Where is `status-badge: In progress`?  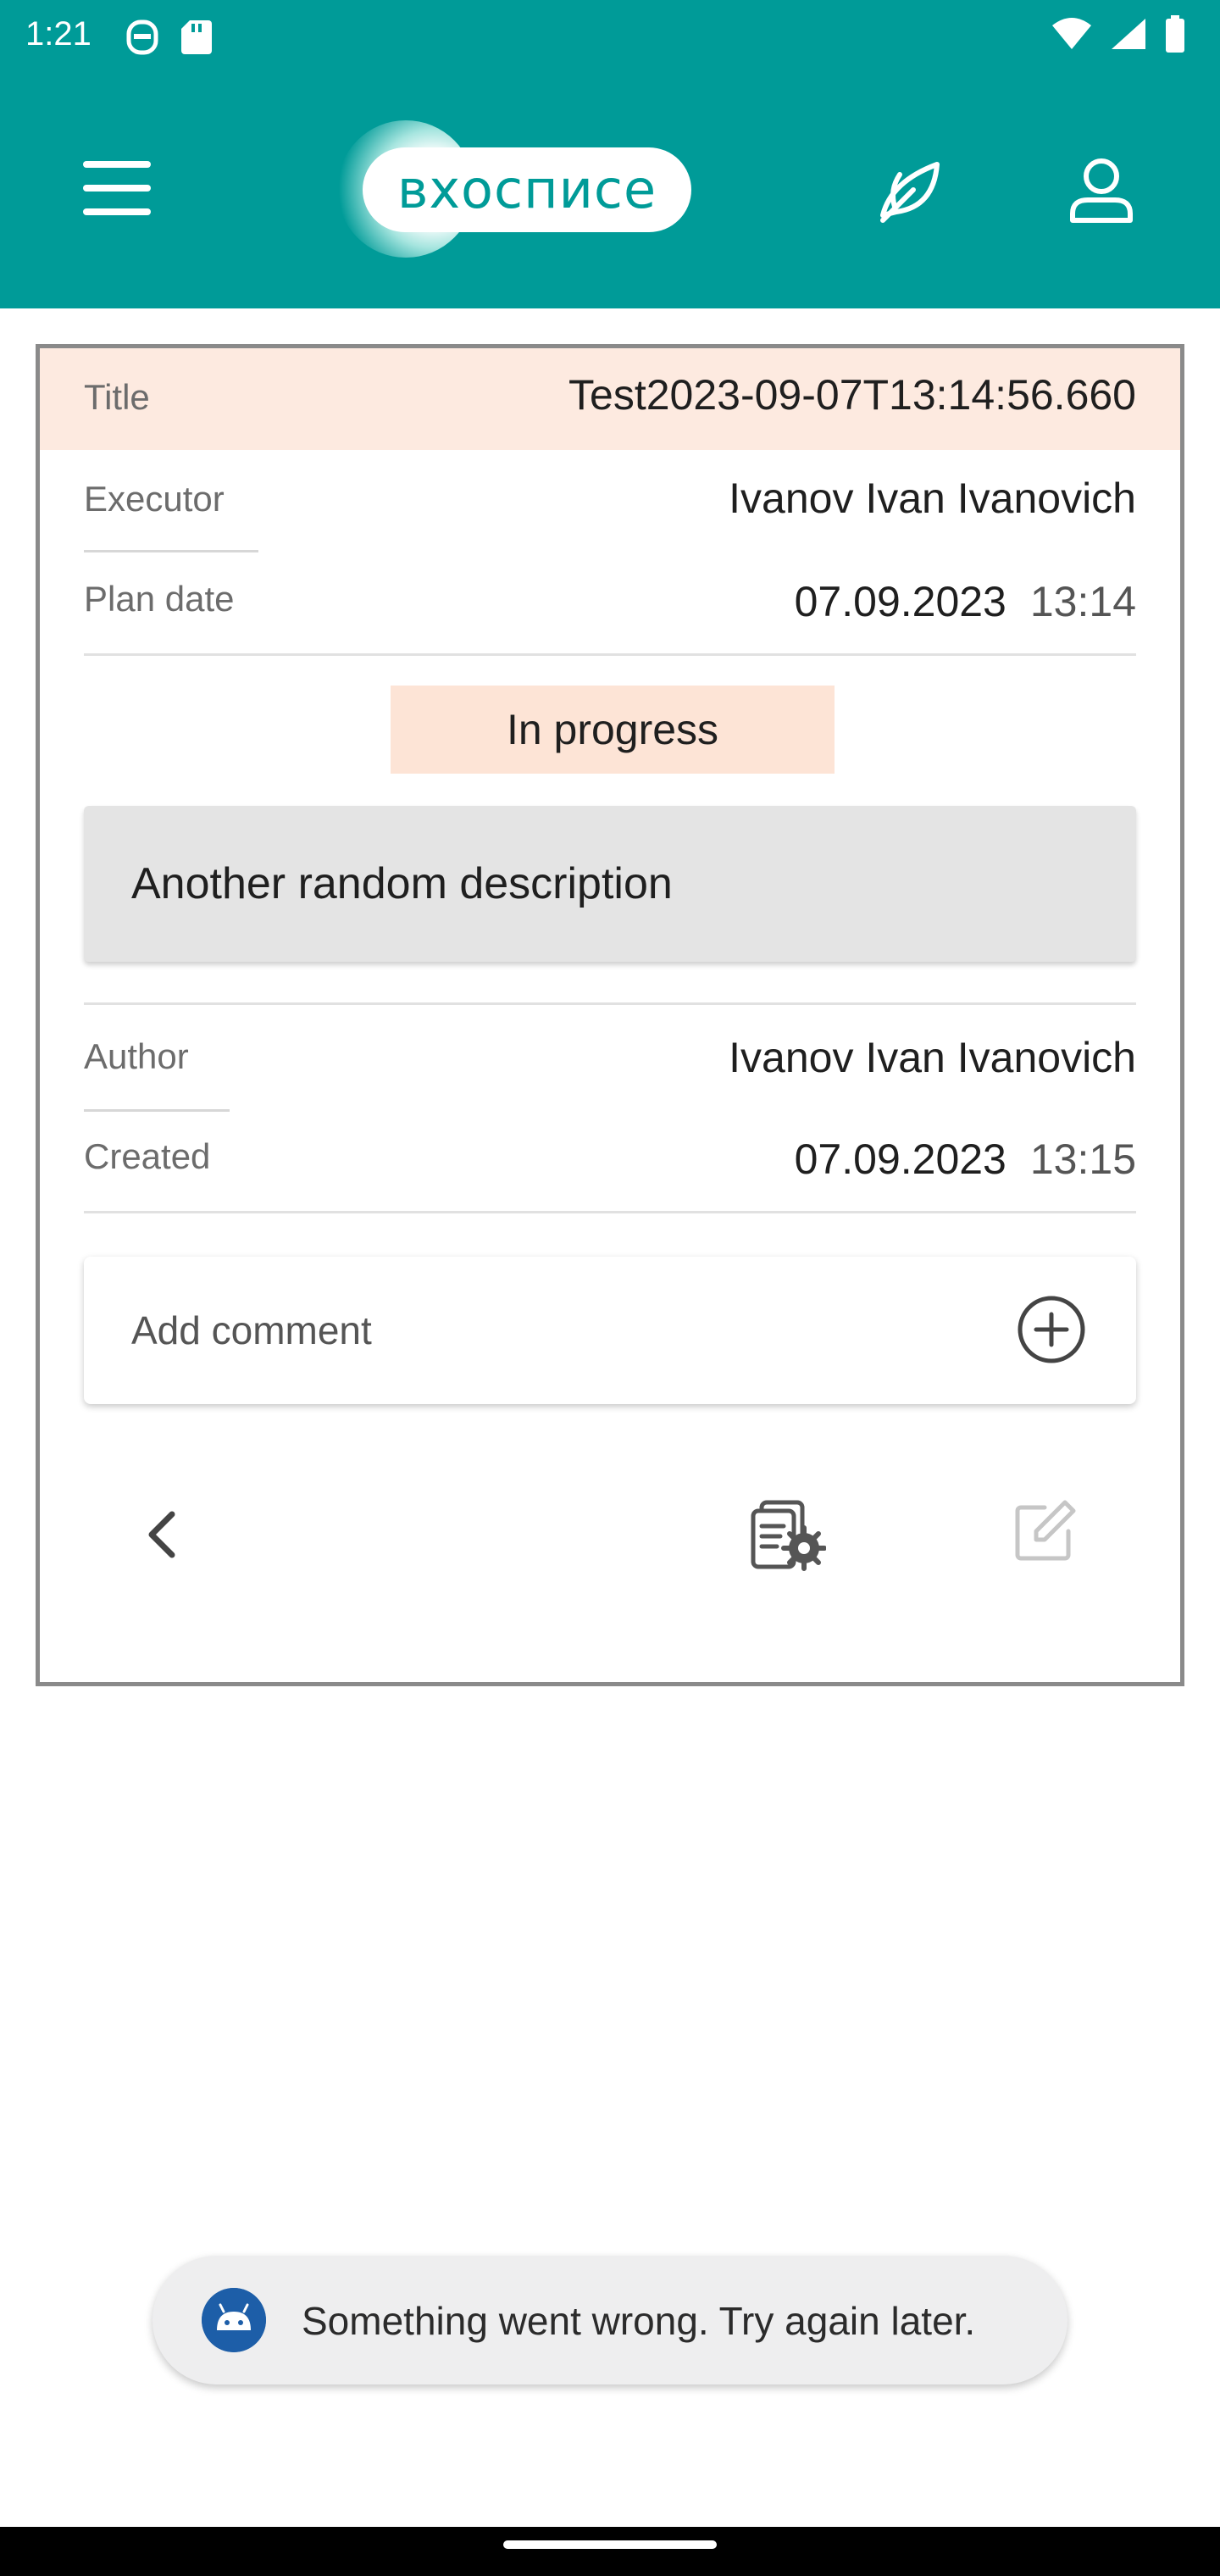
status-badge: In progress is located at coordinates (613, 730).